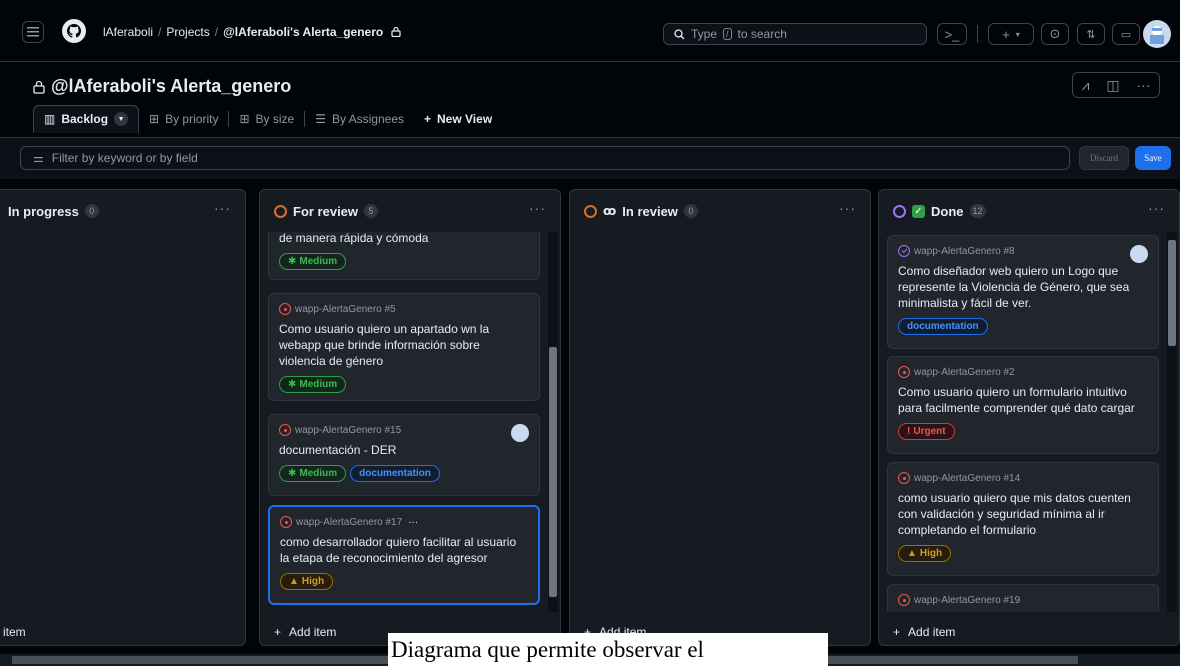 This screenshot has height=666, width=1180. Describe the element at coordinates (909, 431) in the screenshot. I see `urgent-priority-icon: !` at that location.